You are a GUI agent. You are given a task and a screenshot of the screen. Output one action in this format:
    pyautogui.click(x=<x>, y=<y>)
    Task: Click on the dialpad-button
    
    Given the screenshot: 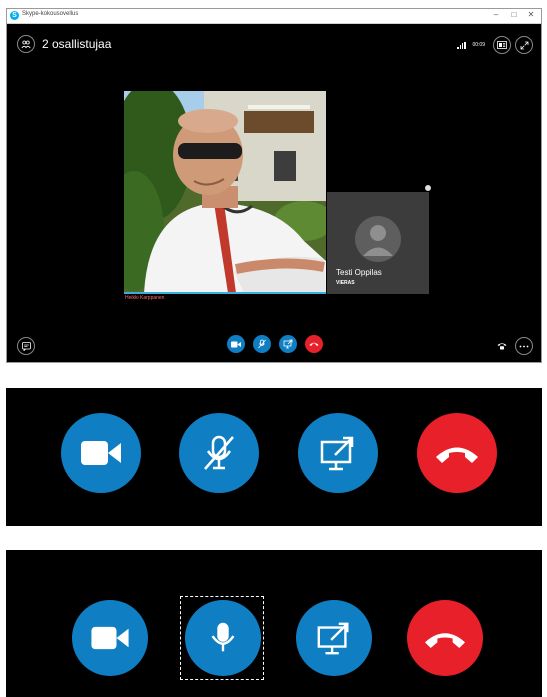 What is the action you would take?
    pyautogui.click(x=502, y=346)
    